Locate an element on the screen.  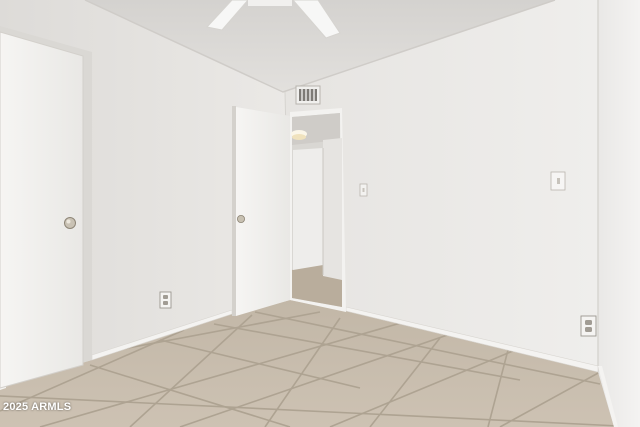
bedroom-door-open is located at coordinates (261, 211).